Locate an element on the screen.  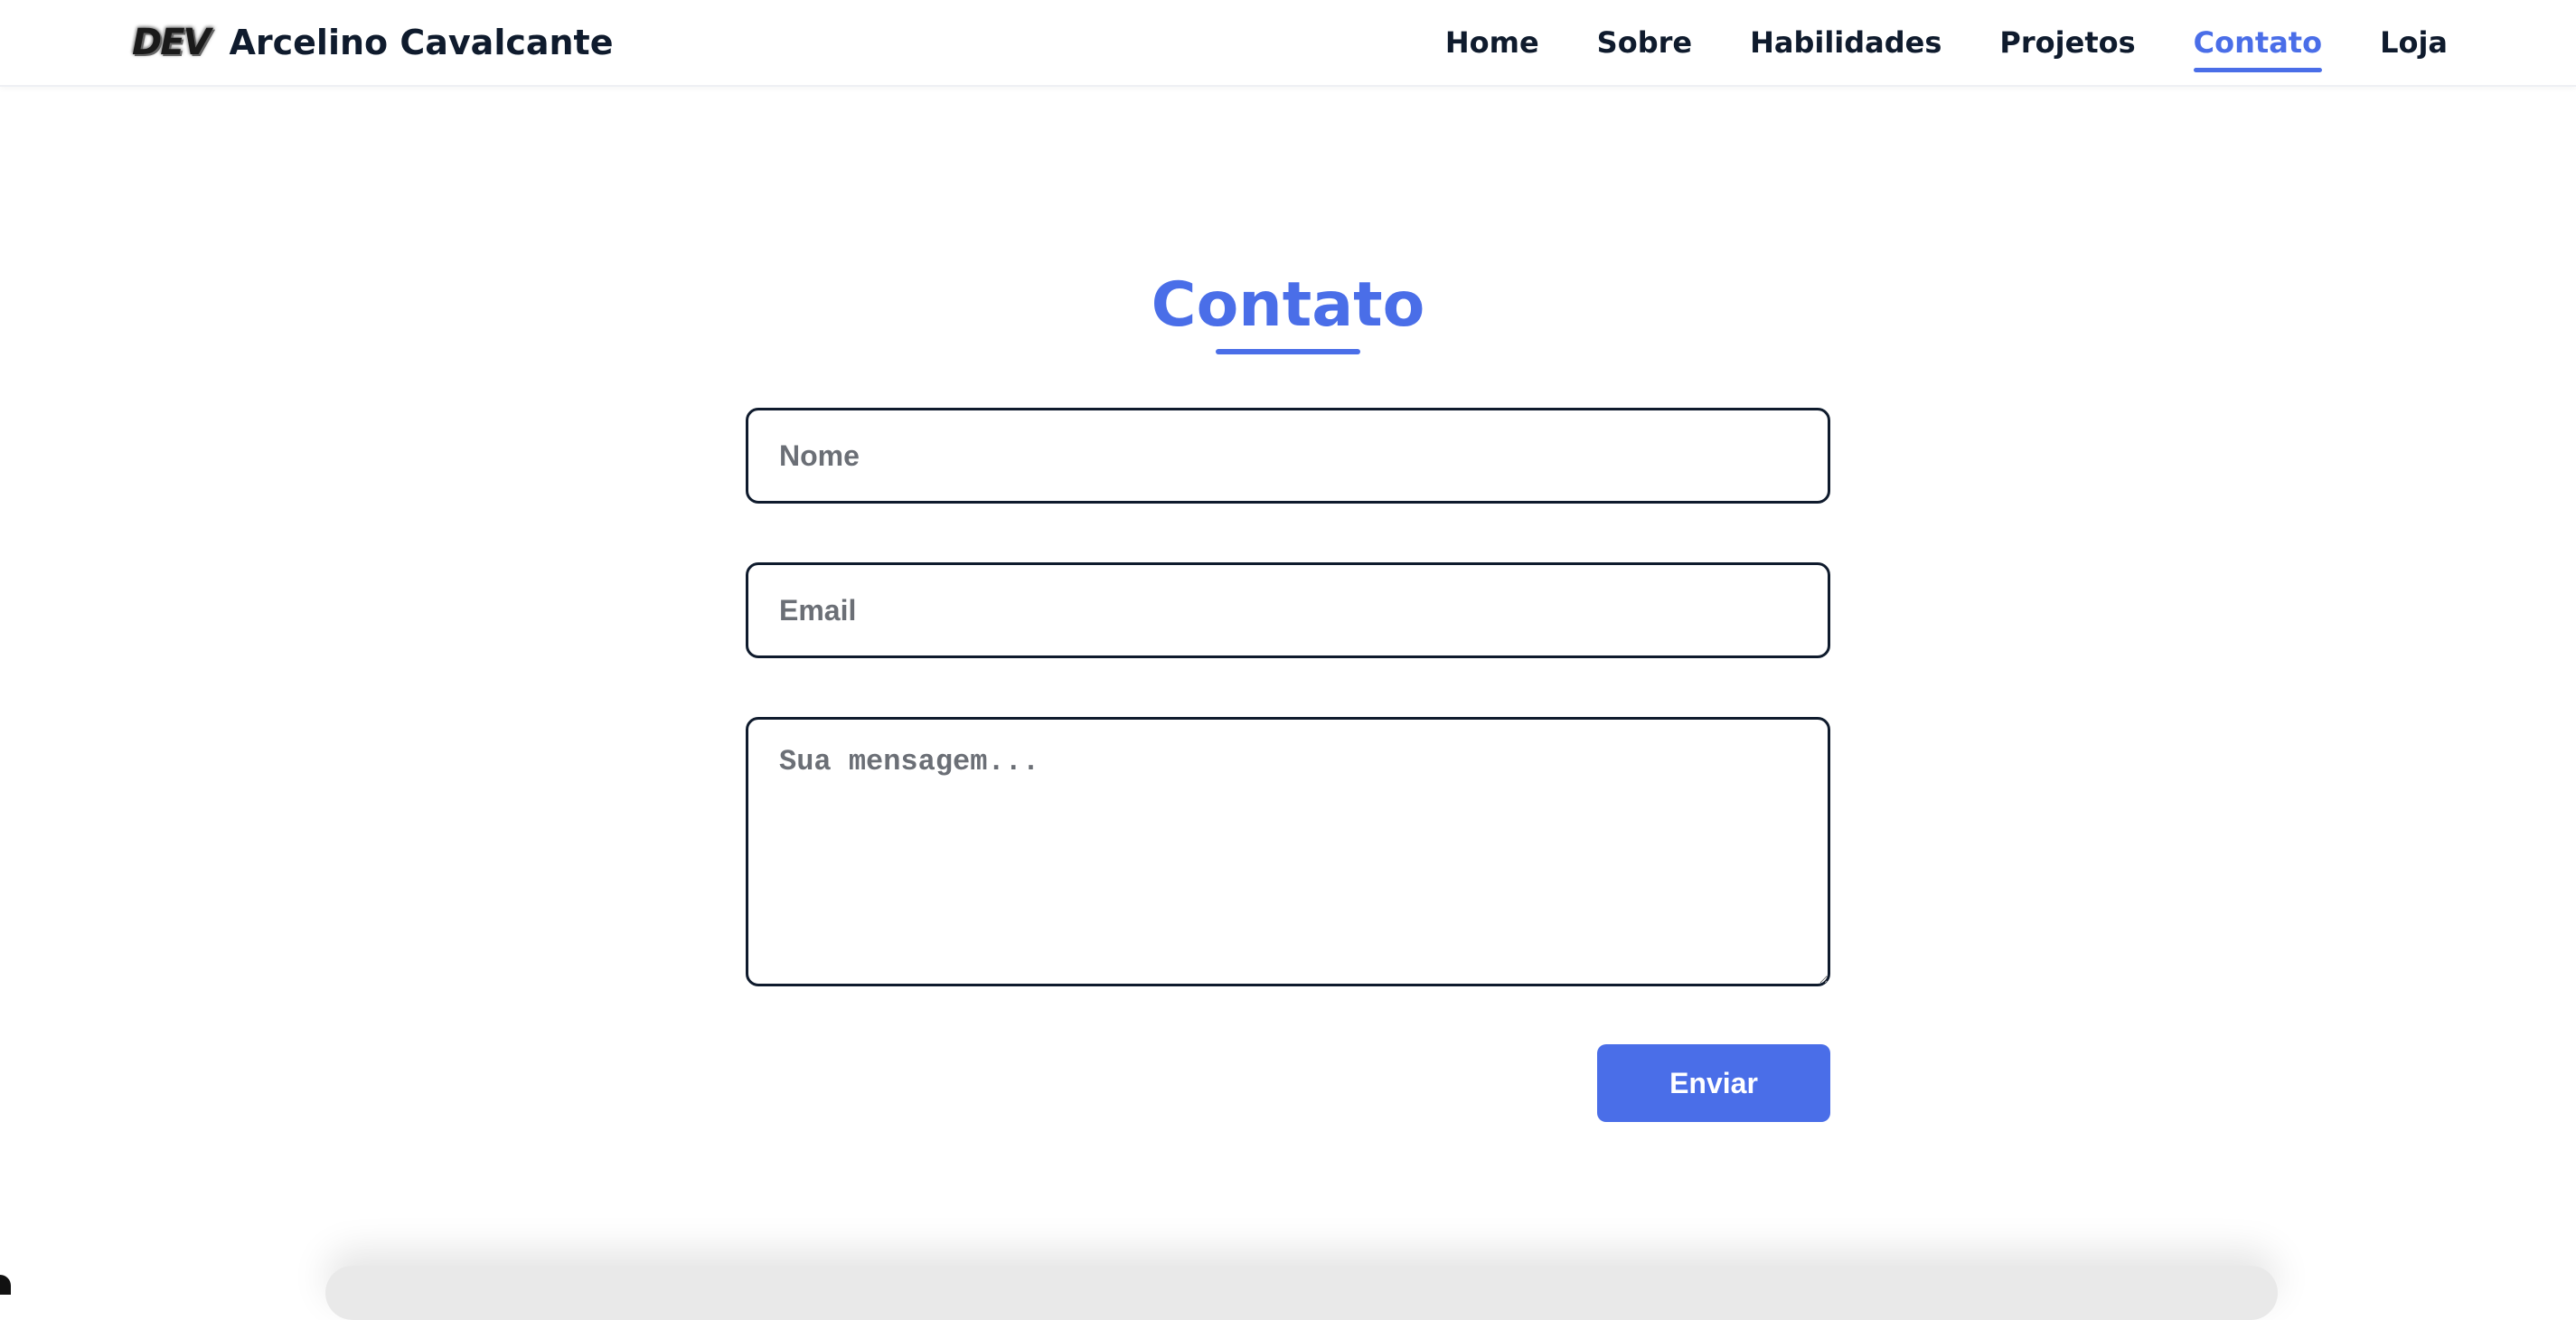
title-underline is located at coordinates (1288, 351).